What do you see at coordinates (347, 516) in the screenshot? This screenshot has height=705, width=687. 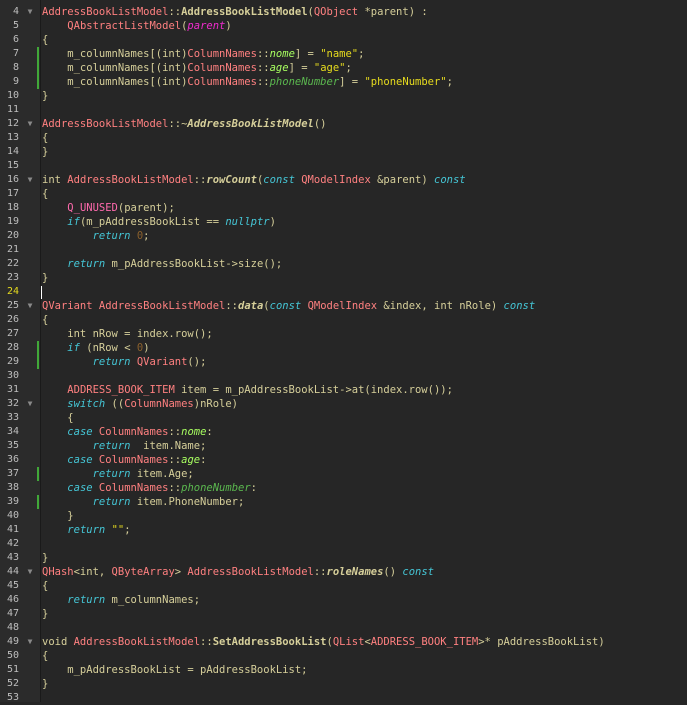 I see `code-line: 40 }` at bounding box center [347, 516].